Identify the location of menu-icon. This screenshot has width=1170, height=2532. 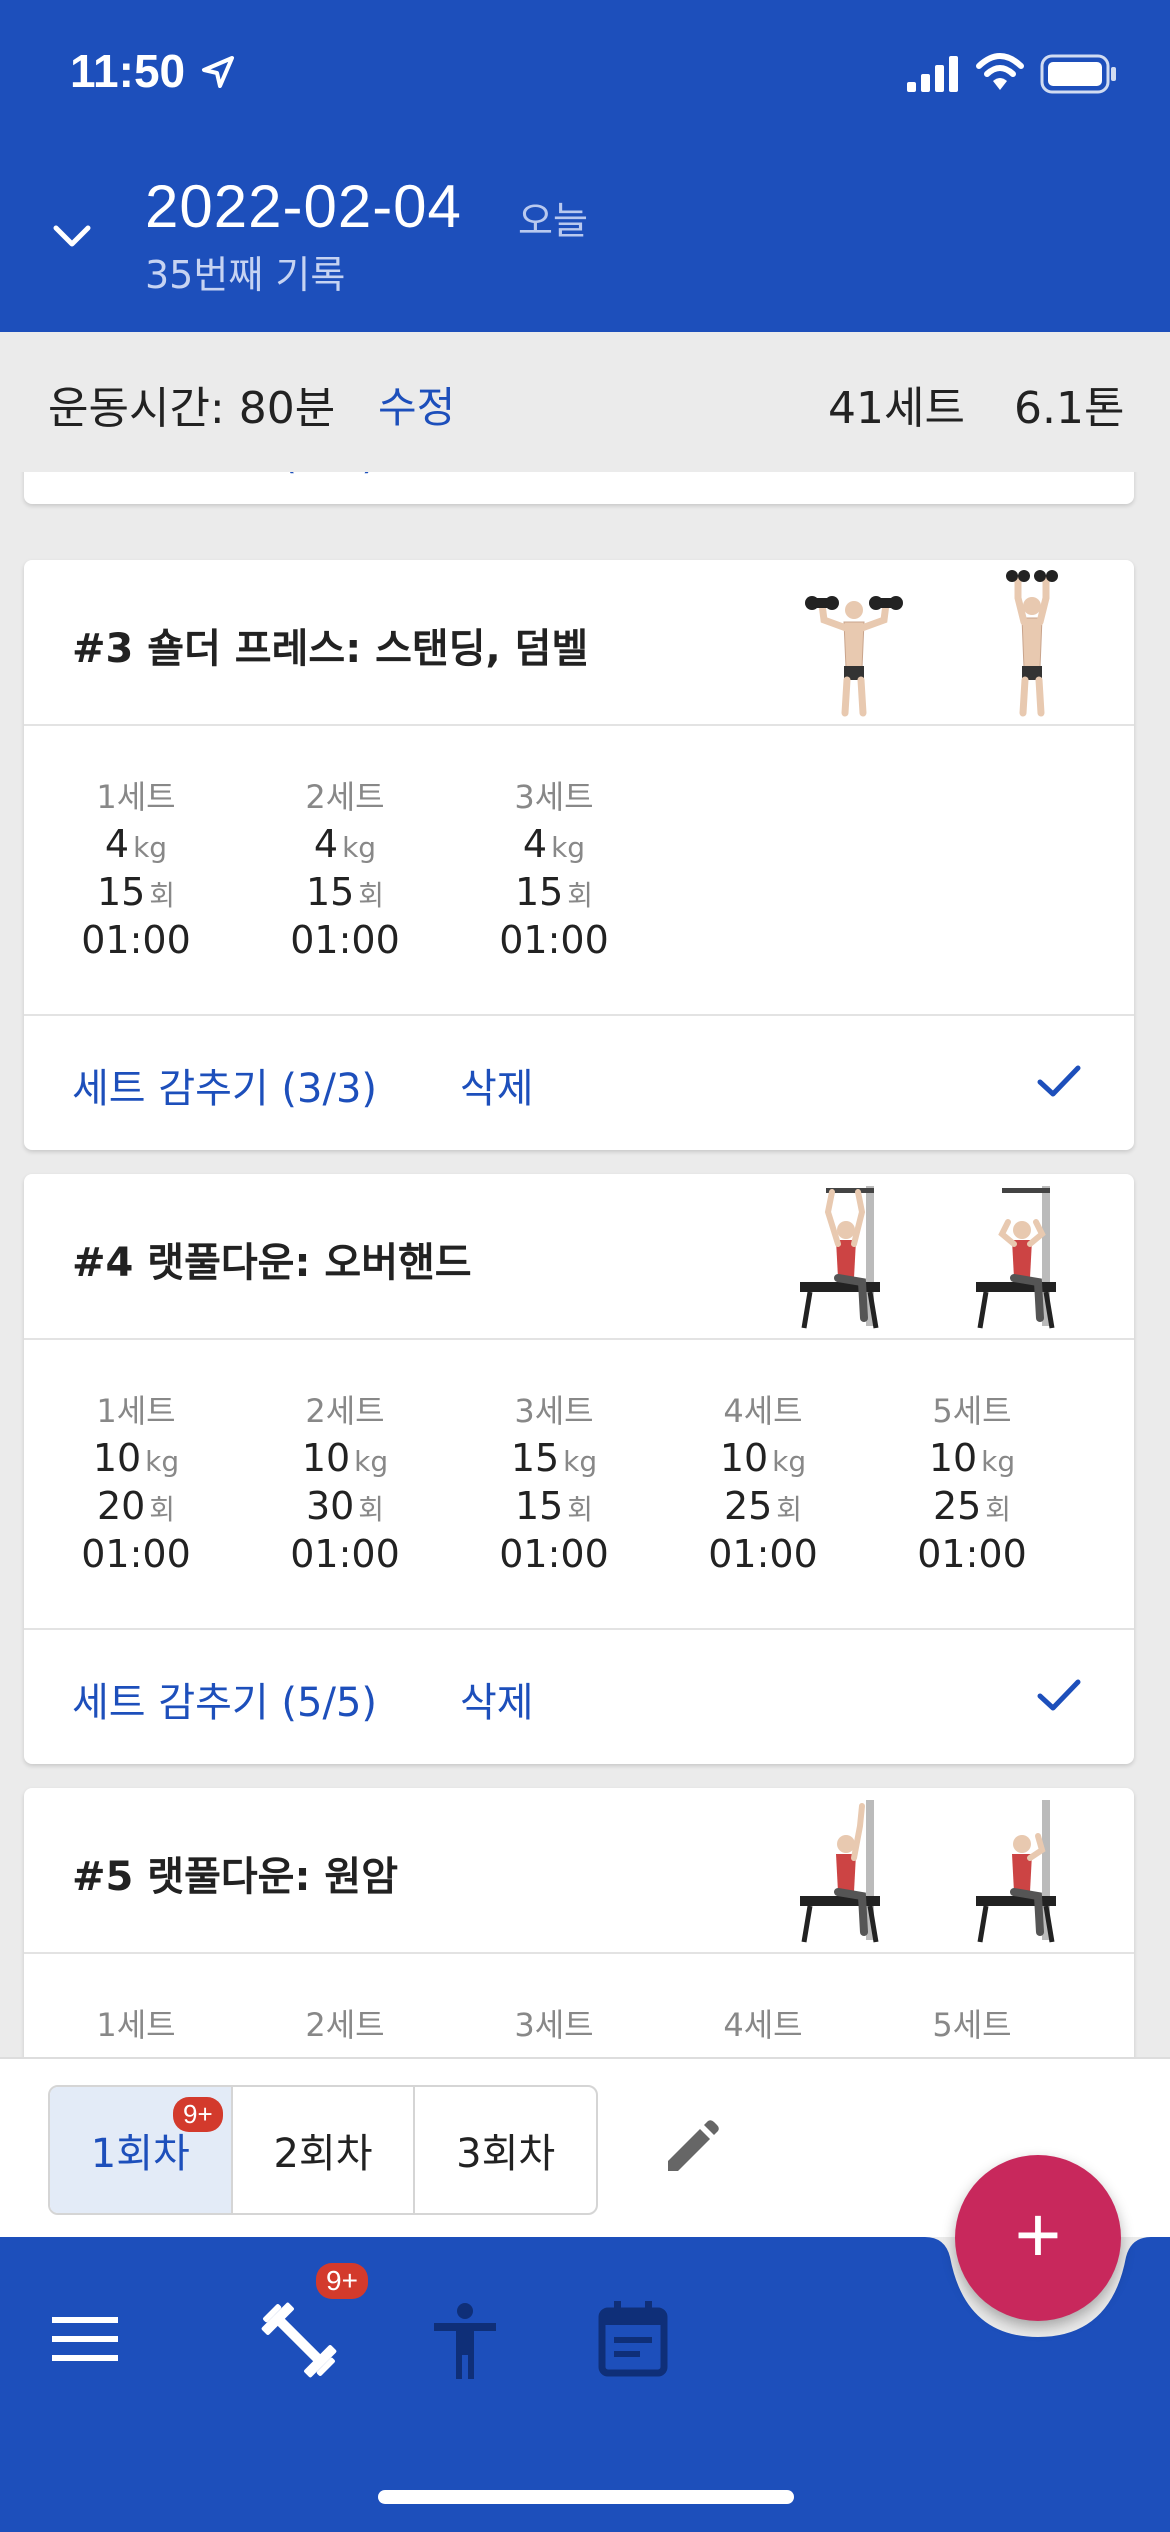
(85, 2339).